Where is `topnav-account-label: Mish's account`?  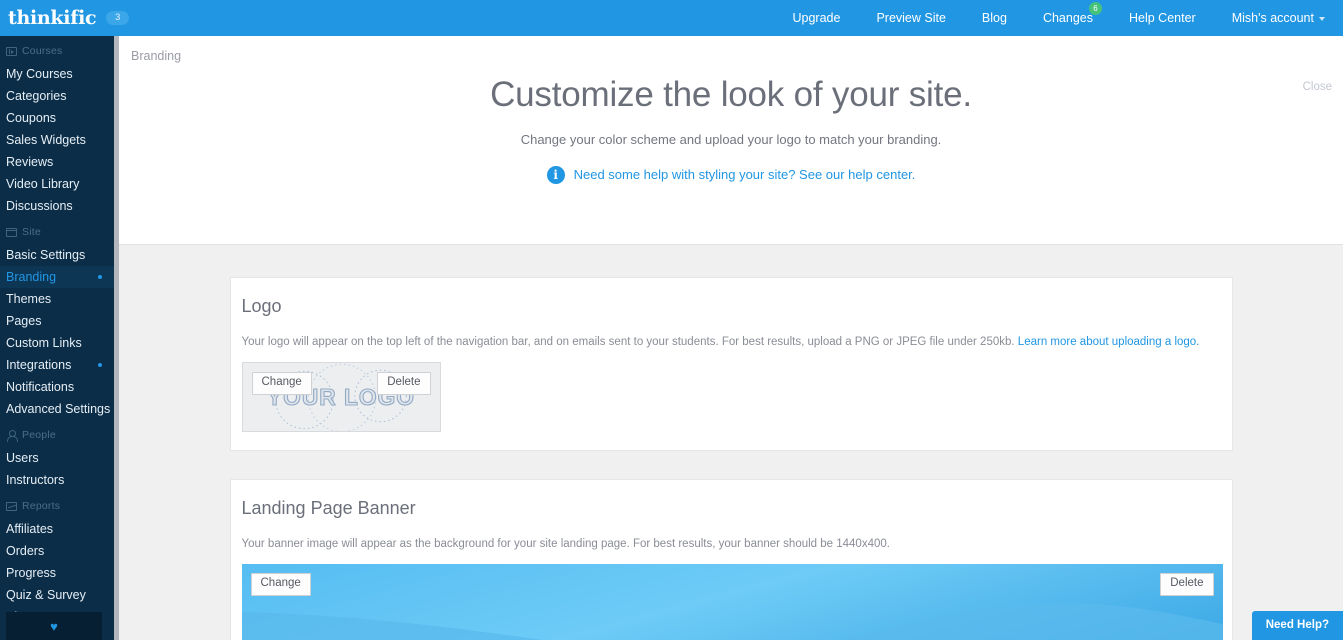 topnav-account-label: Mish's account is located at coordinates (1272, 18).